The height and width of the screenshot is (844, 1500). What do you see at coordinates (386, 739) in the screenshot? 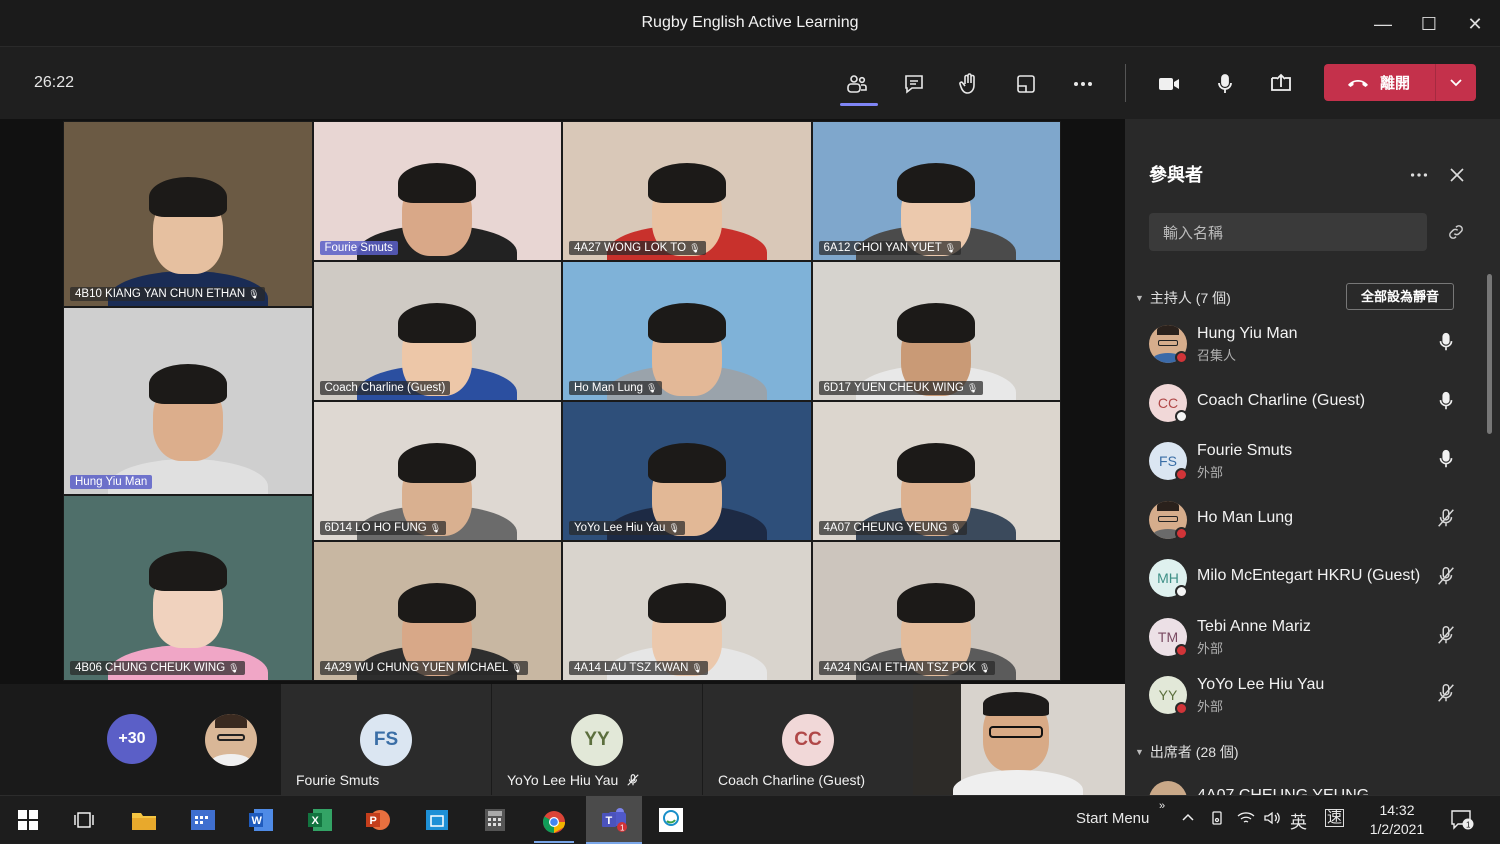
I see `strip-participant: FS Fourie Smuts` at bounding box center [386, 739].